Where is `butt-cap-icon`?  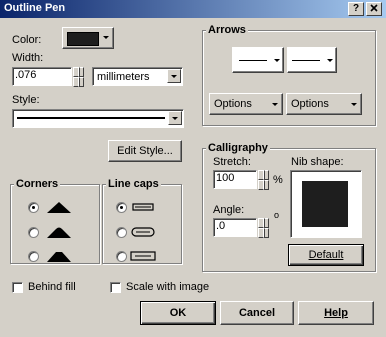 butt-cap-icon is located at coordinates (143, 207).